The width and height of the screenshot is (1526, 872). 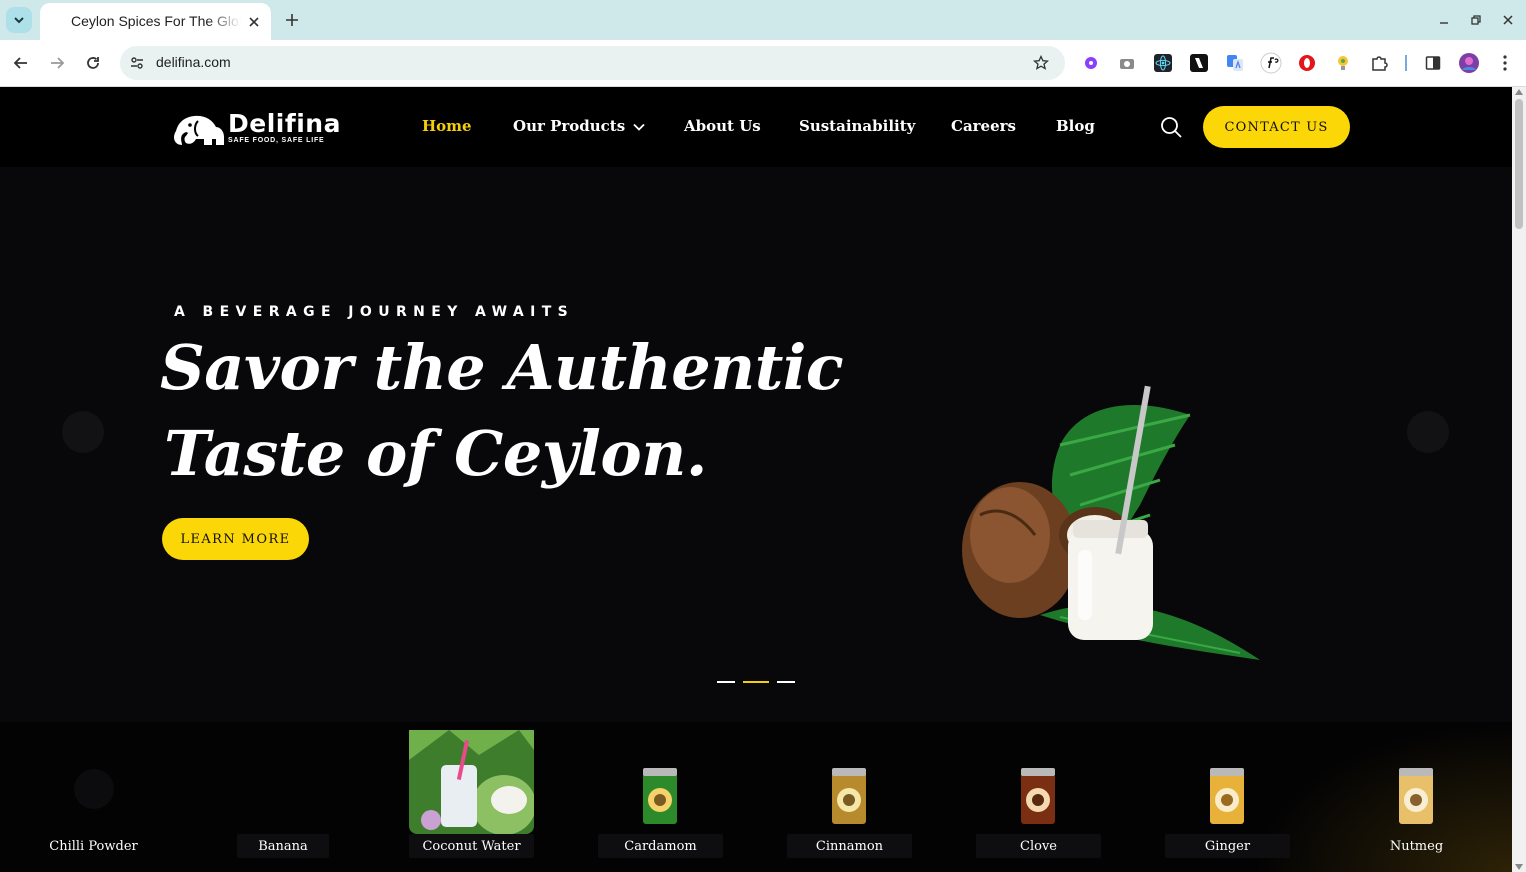 I want to click on product-name: Ginger, so click(x=1227, y=846).